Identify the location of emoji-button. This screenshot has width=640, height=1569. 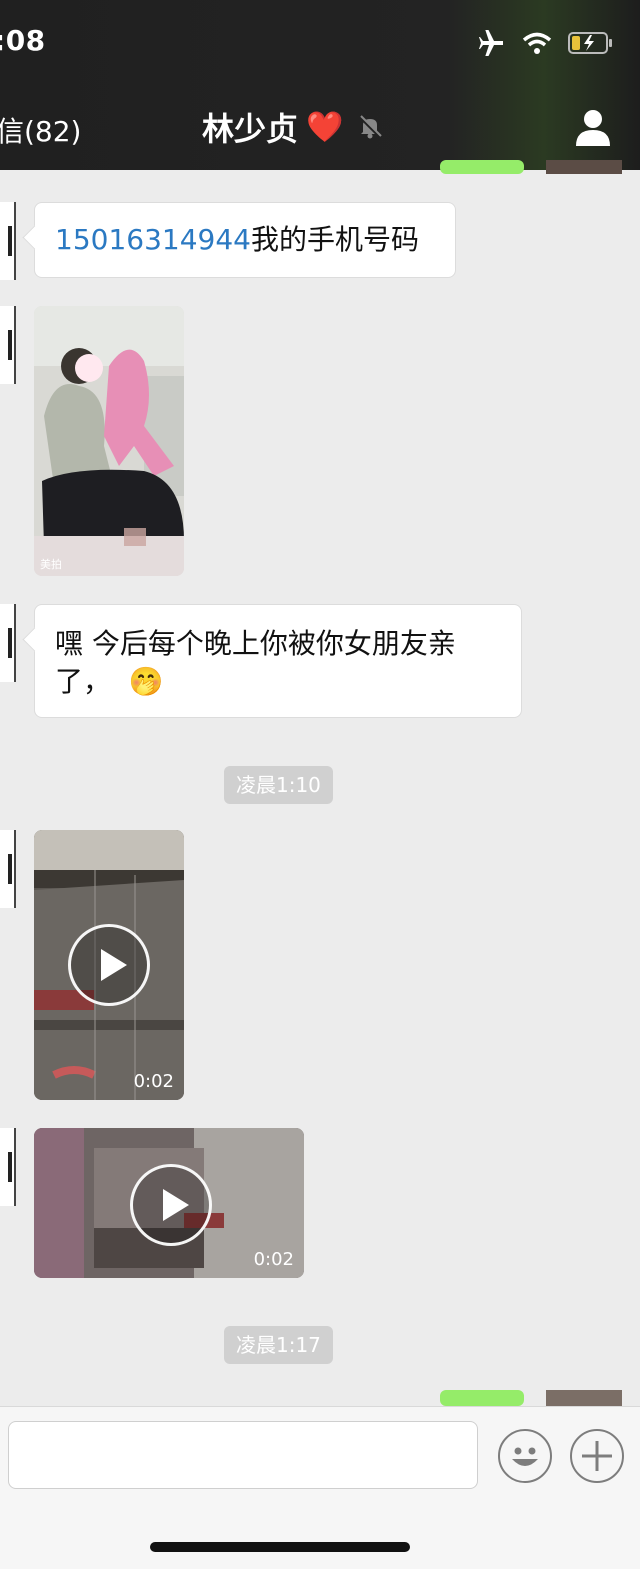
(525, 1456).